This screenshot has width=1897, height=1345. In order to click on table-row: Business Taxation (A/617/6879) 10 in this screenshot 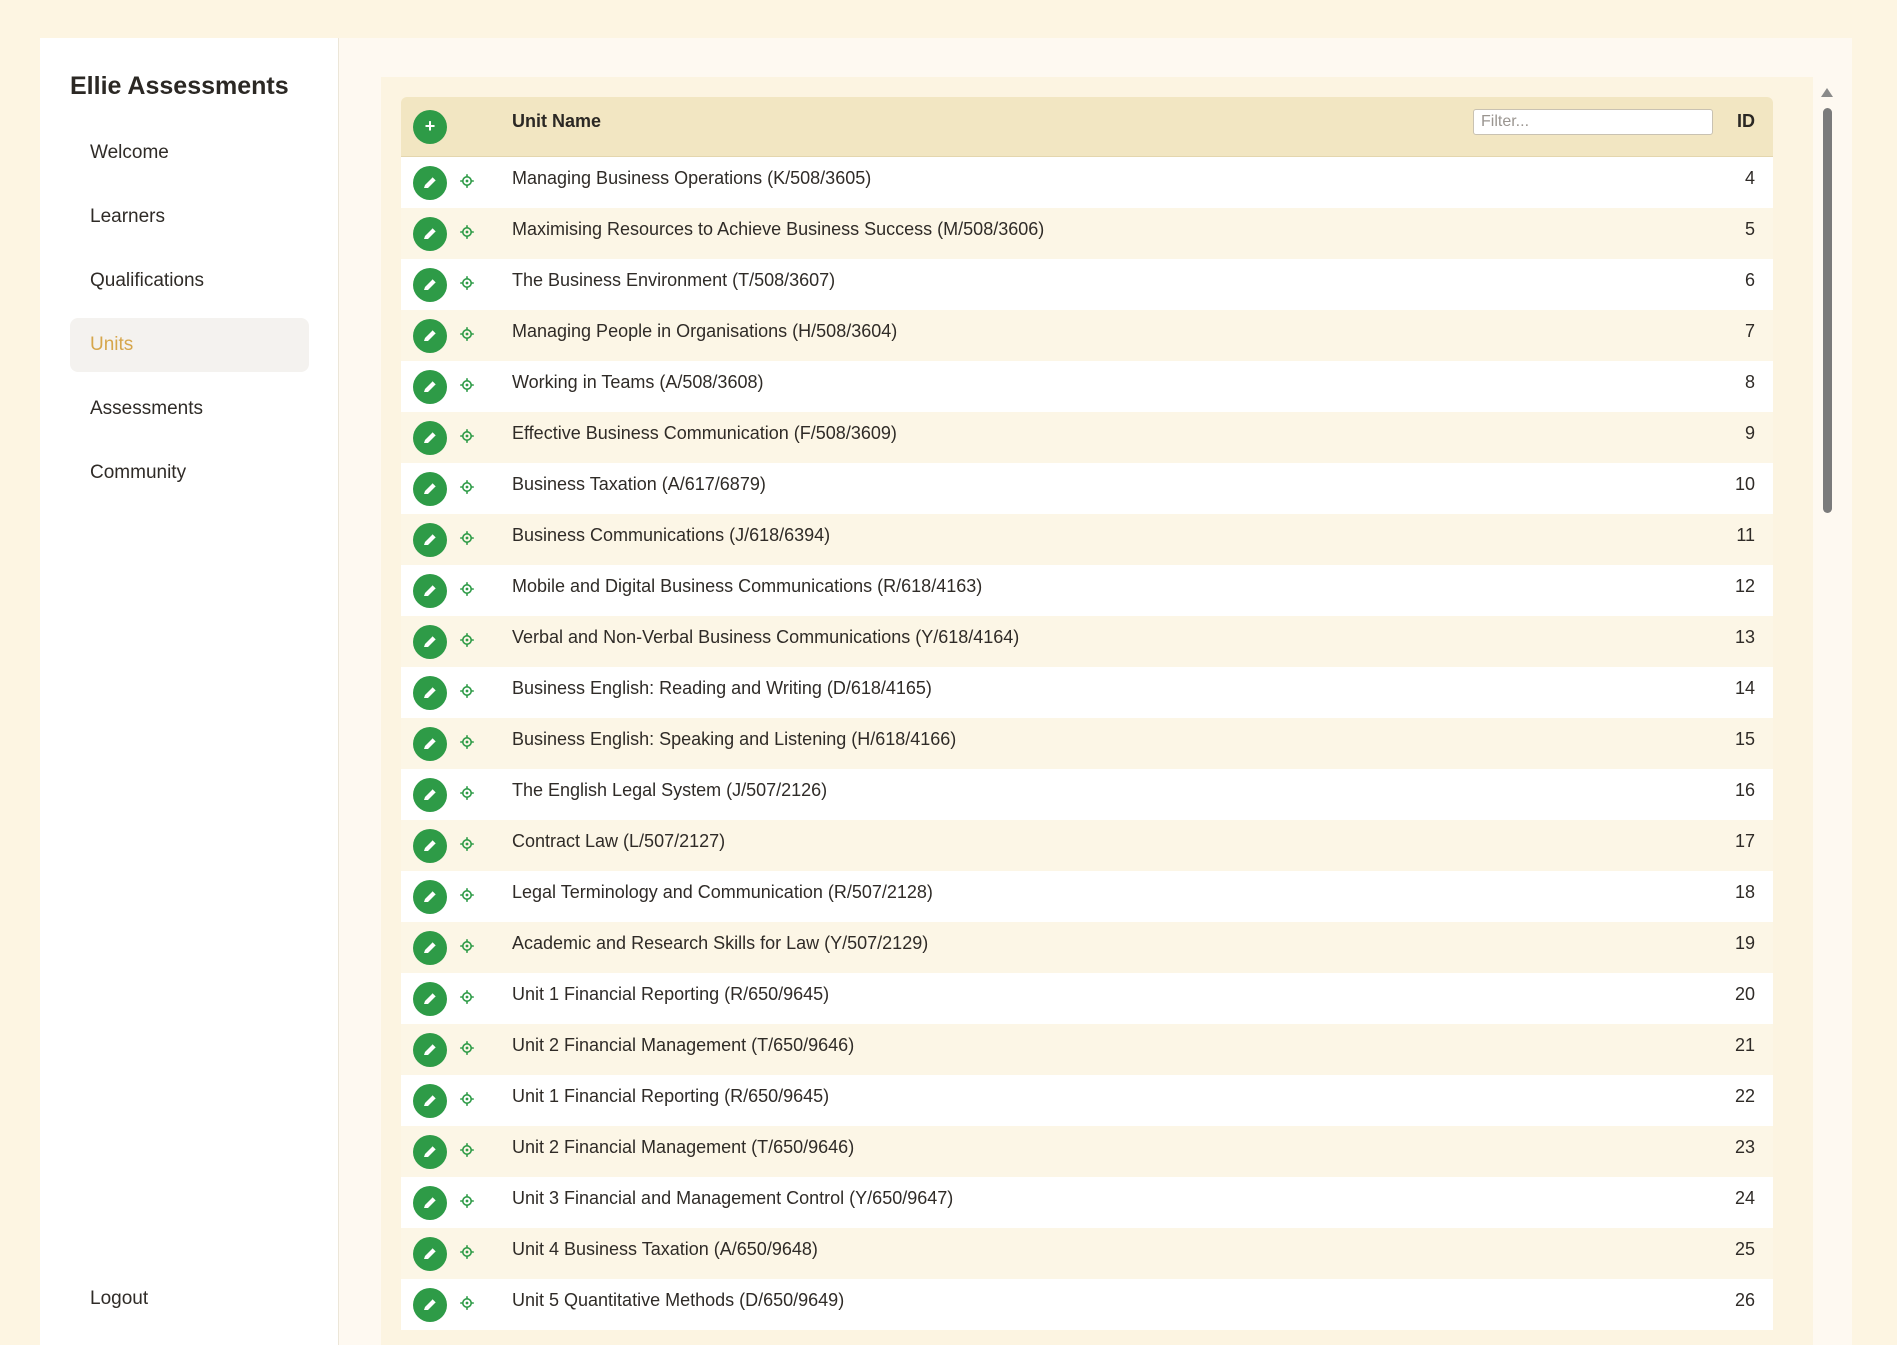, I will do `click(1087, 488)`.